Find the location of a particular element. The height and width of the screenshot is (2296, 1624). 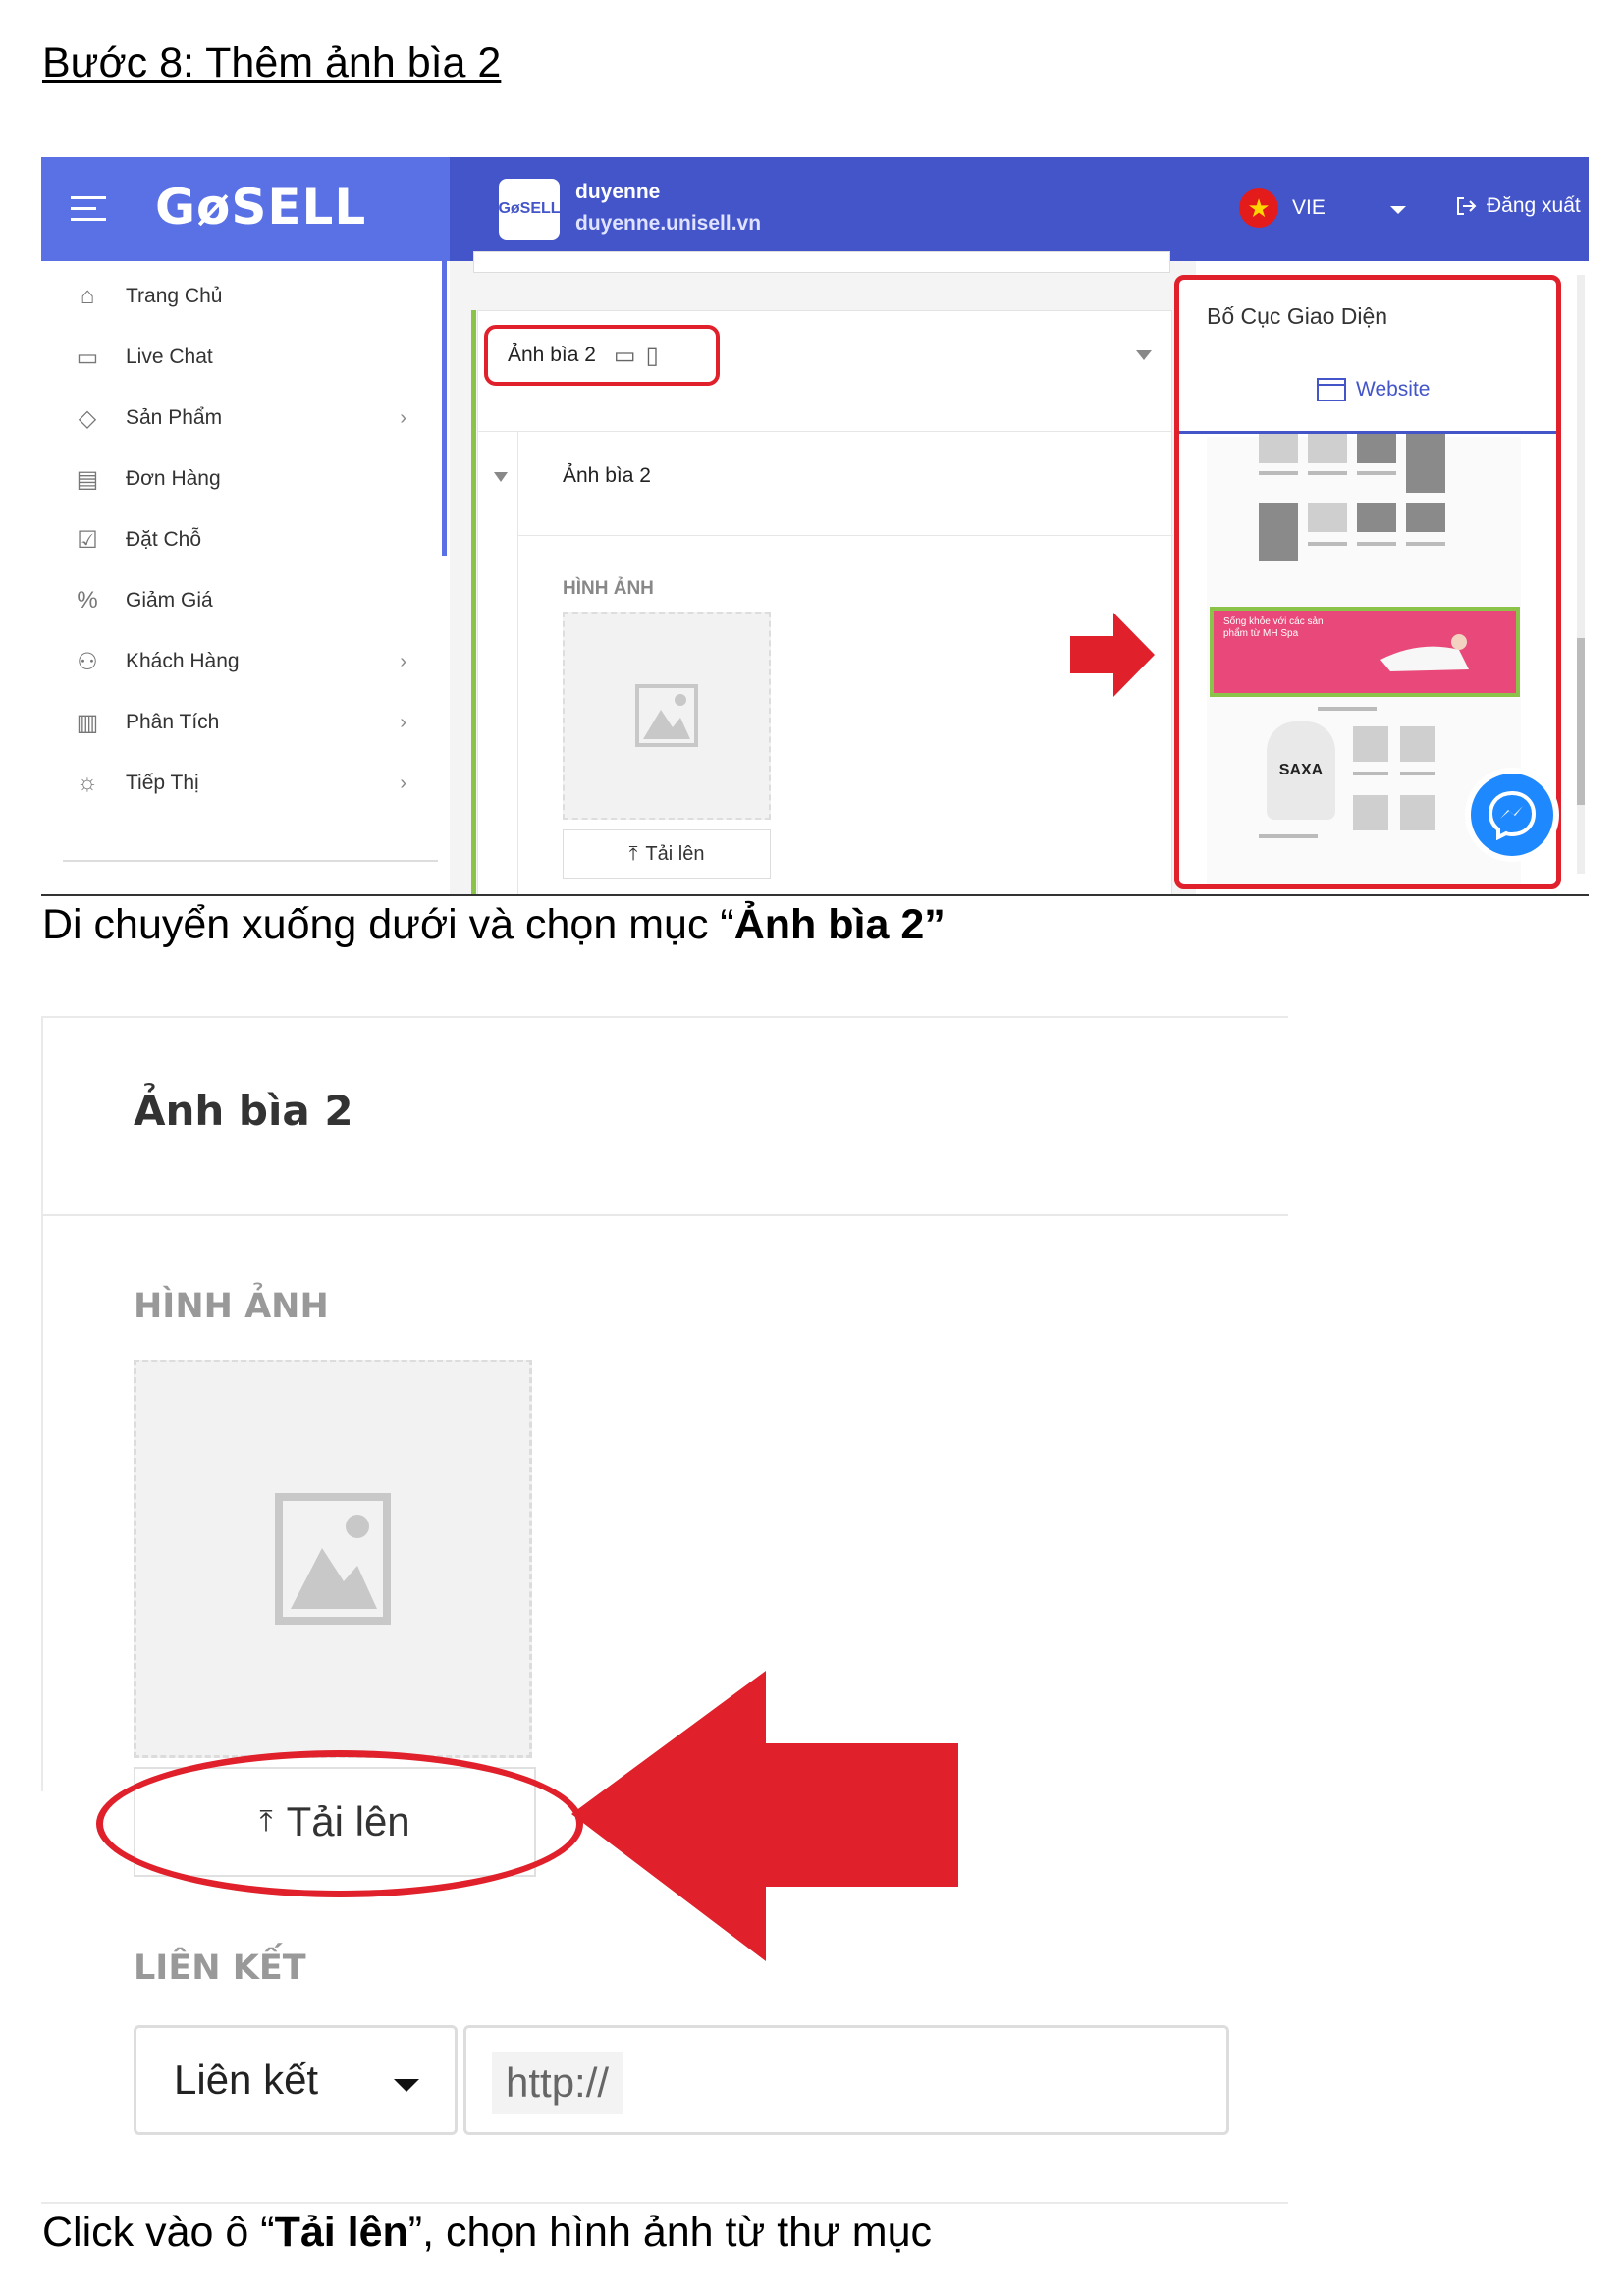

sidebar-item-label: Giảm Giá is located at coordinates (169, 601).